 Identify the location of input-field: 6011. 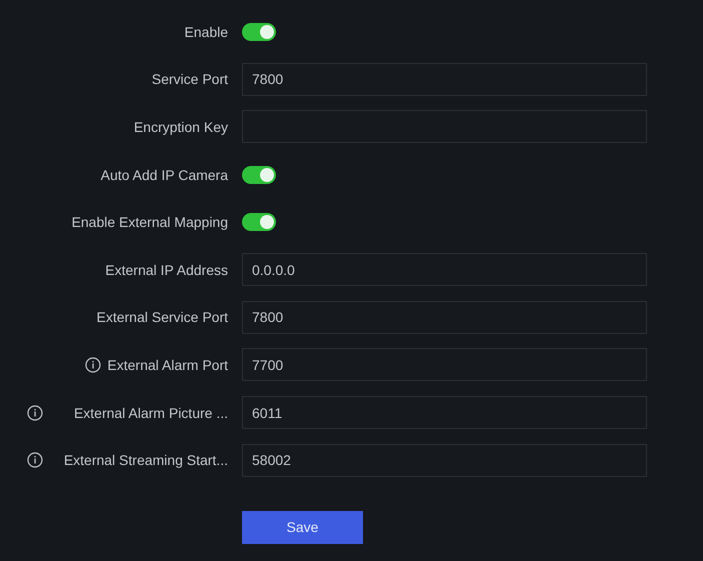
(444, 413).